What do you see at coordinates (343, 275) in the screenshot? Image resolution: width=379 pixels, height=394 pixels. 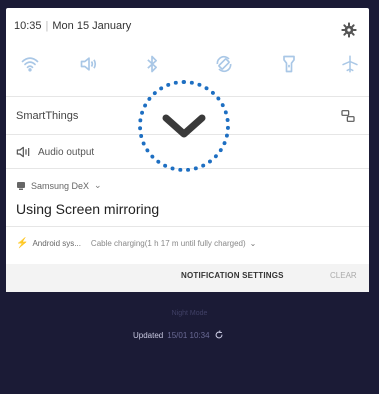 I see `clear-button: CLEAR` at bounding box center [343, 275].